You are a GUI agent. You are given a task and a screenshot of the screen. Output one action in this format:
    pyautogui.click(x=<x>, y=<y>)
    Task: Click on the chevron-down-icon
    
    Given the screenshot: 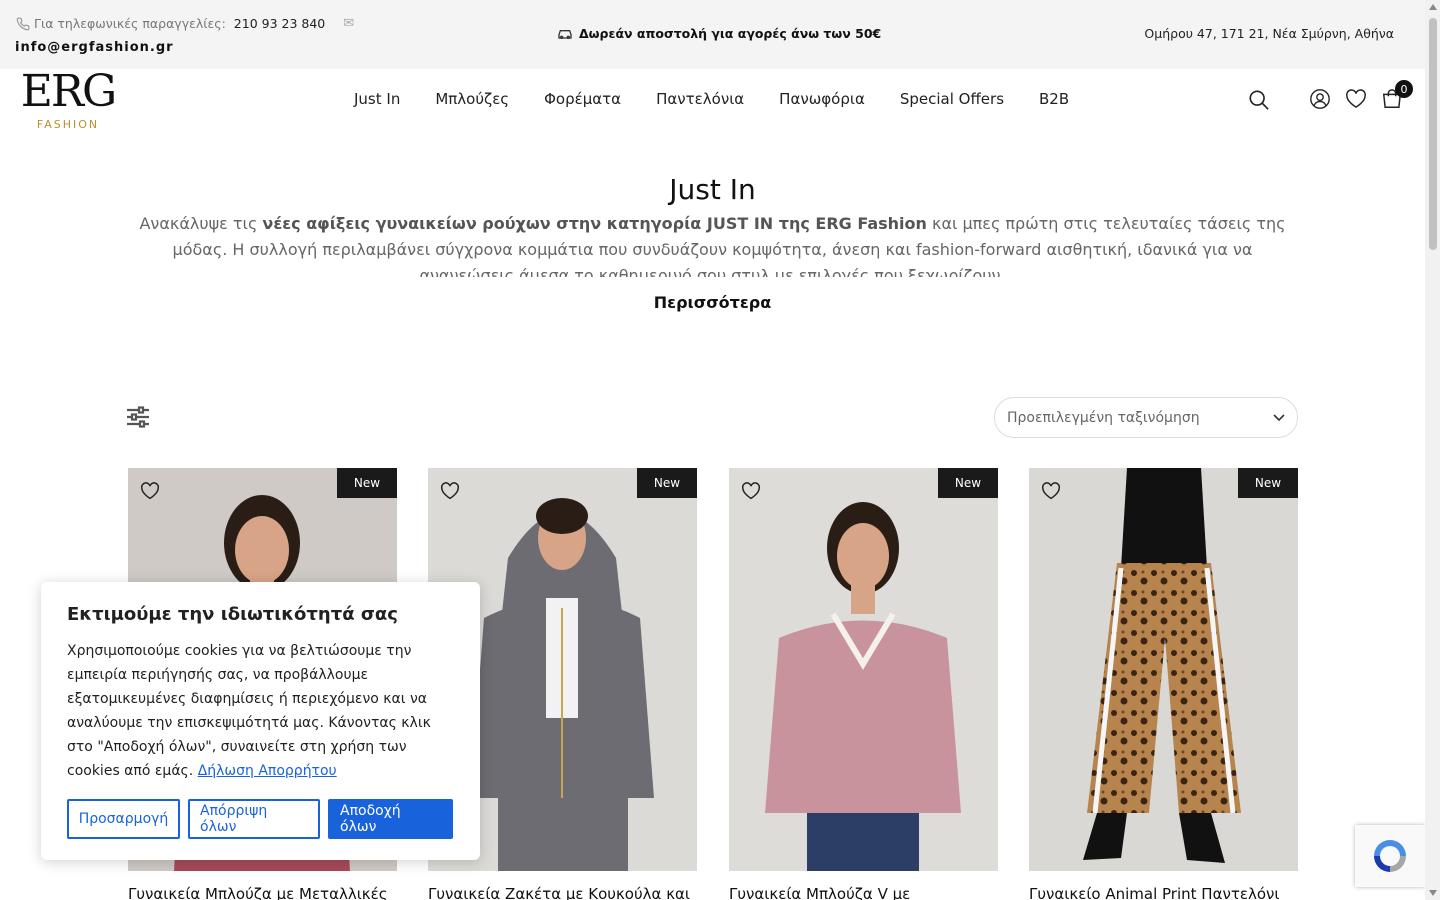 What is the action you would take?
    pyautogui.click(x=1279, y=418)
    